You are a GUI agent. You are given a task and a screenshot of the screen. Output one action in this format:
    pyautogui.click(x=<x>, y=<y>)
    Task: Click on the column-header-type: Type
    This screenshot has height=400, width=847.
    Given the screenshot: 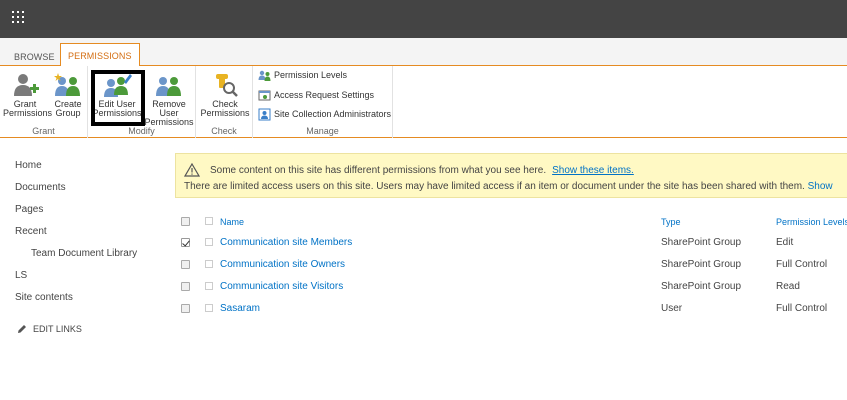 What is the action you would take?
    pyautogui.click(x=671, y=222)
    